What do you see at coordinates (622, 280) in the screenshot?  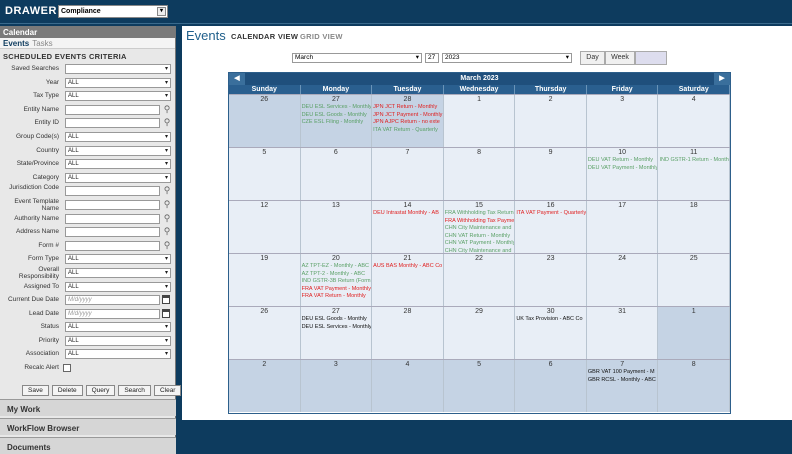 I see `calendar-day: 24` at bounding box center [622, 280].